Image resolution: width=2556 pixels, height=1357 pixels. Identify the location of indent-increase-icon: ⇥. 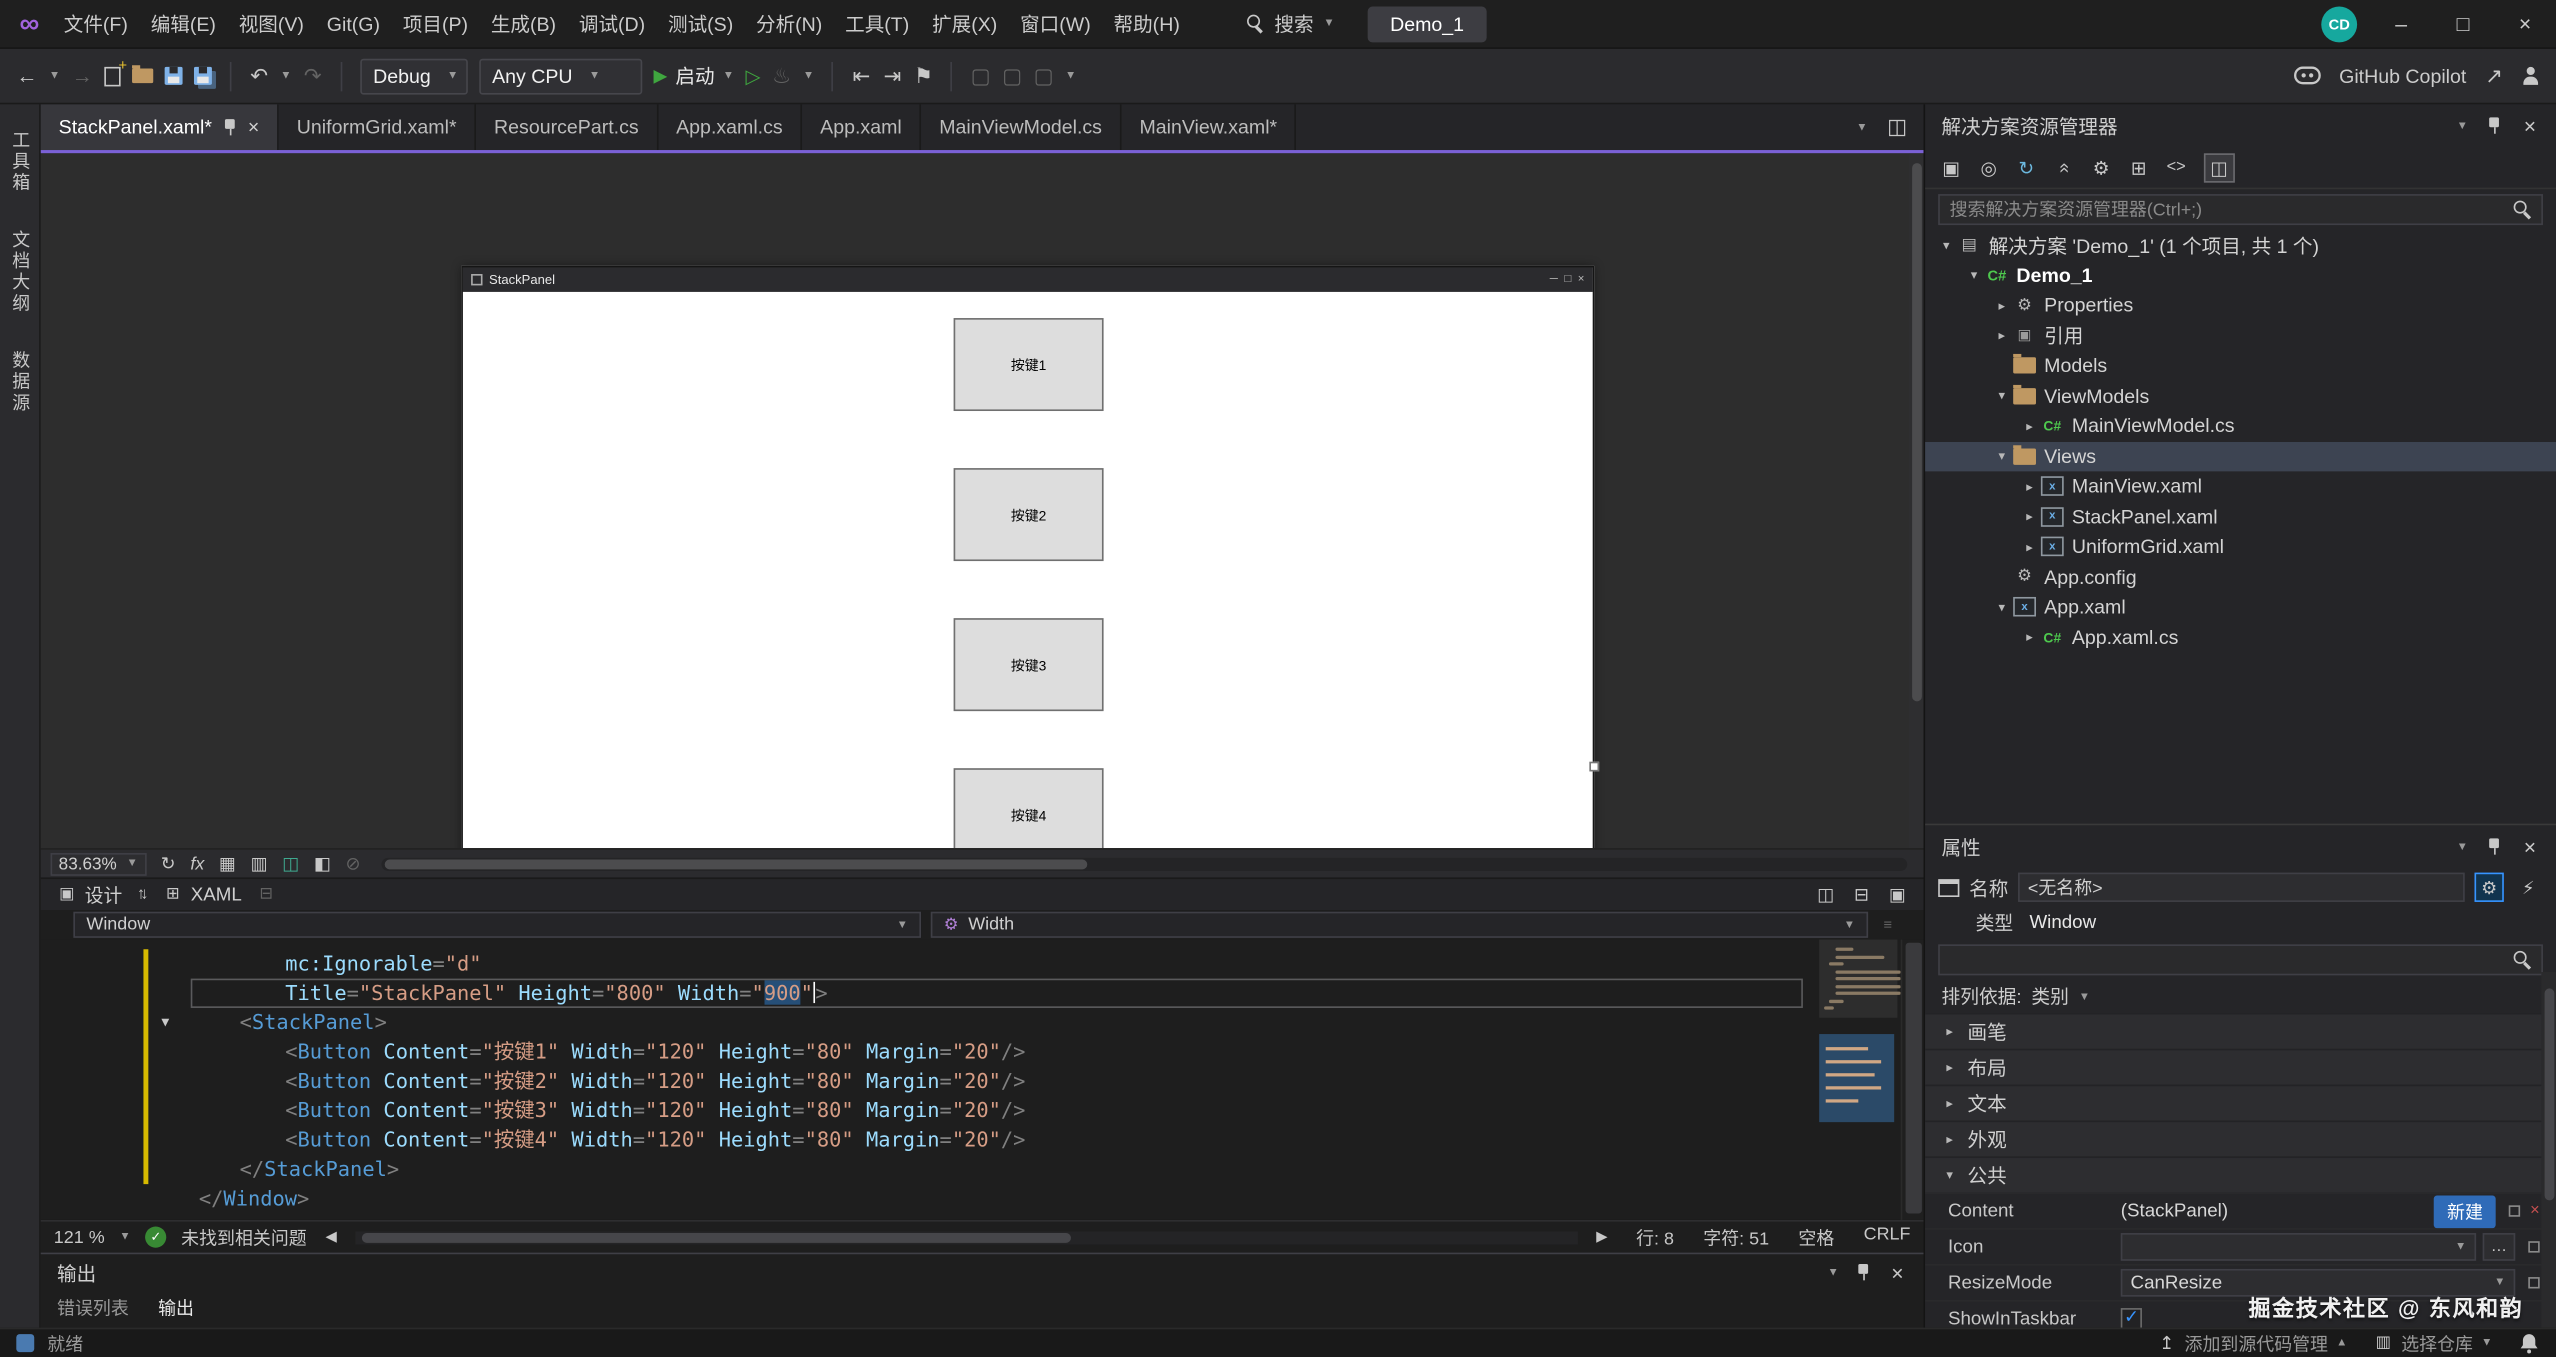
(893, 76).